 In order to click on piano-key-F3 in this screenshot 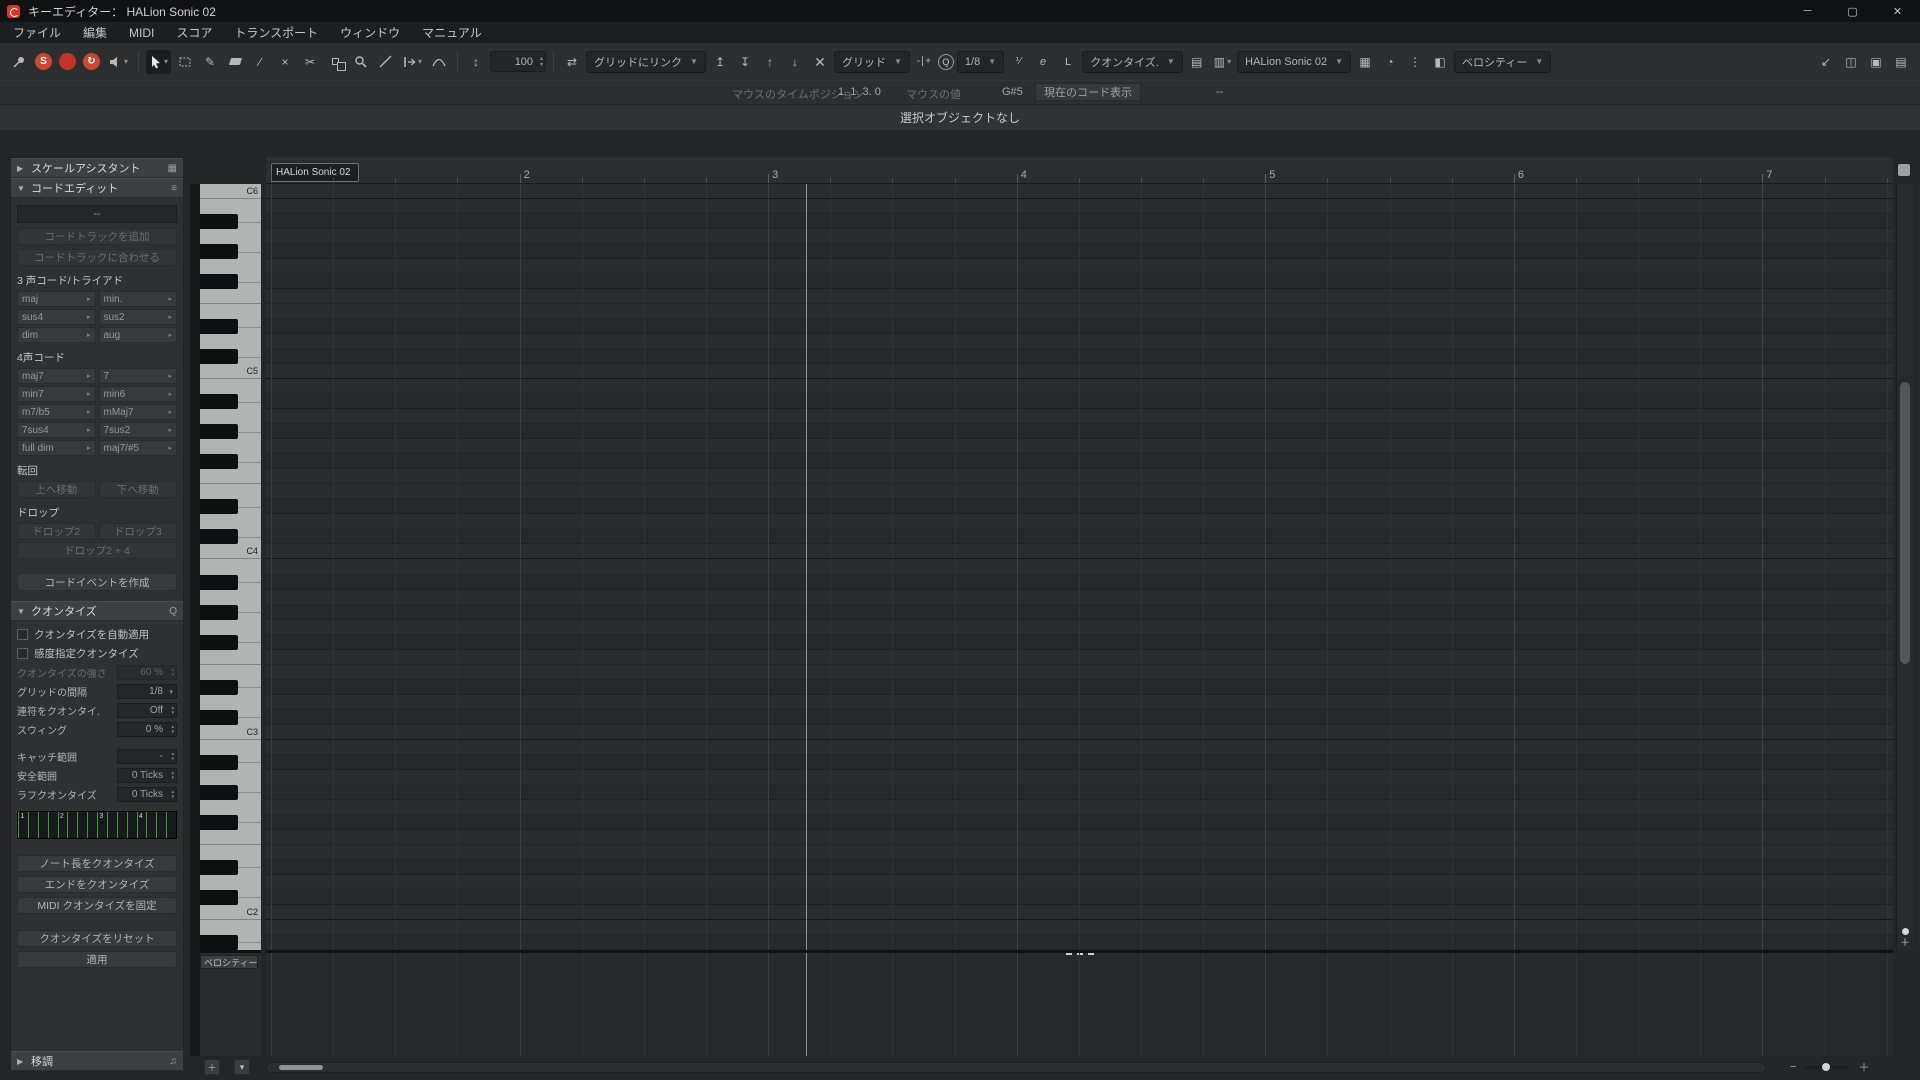, I will do `click(230, 657)`.